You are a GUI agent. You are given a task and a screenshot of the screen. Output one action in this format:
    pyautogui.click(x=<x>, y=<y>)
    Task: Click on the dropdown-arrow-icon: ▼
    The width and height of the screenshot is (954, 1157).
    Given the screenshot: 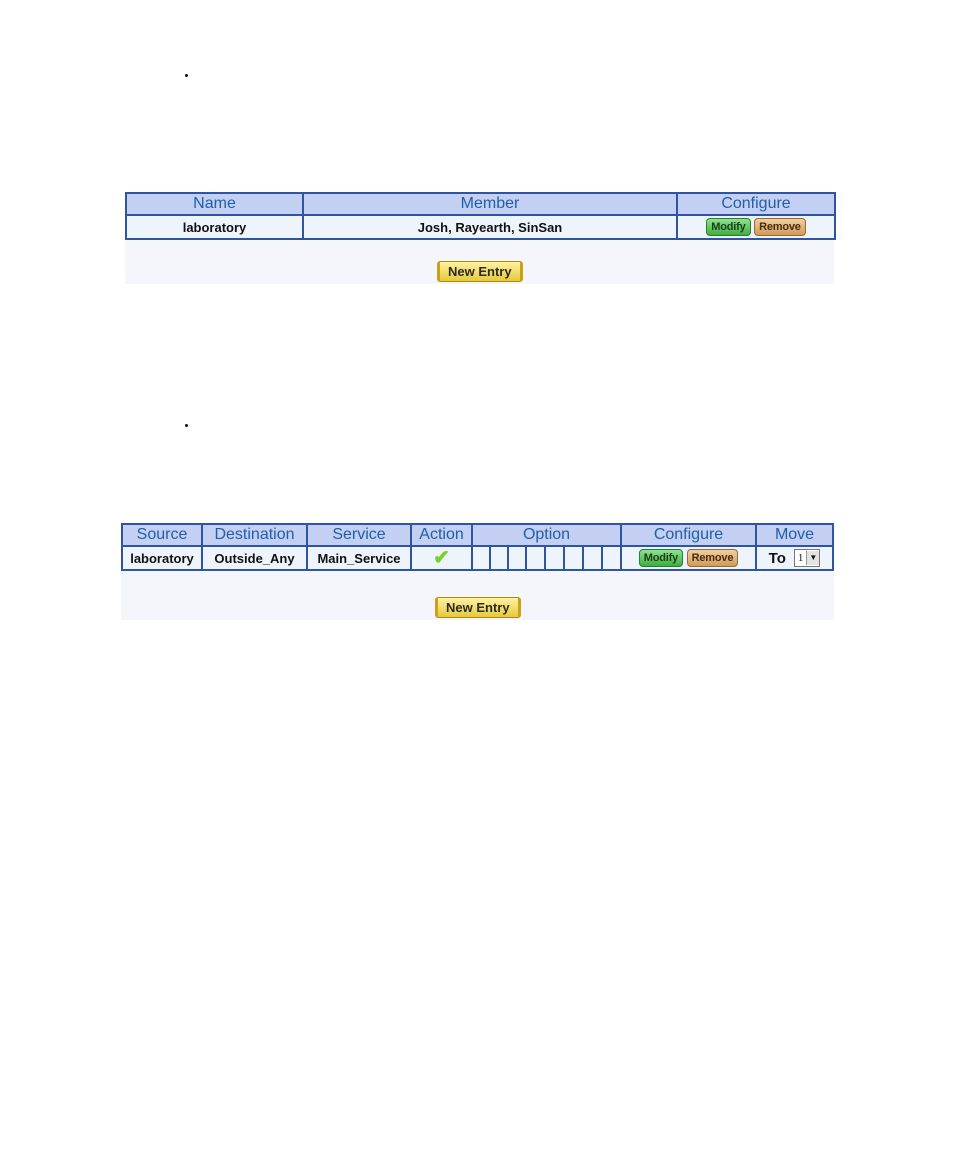 What is the action you would take?
    pyautogui.click(x=813, y=558)
    